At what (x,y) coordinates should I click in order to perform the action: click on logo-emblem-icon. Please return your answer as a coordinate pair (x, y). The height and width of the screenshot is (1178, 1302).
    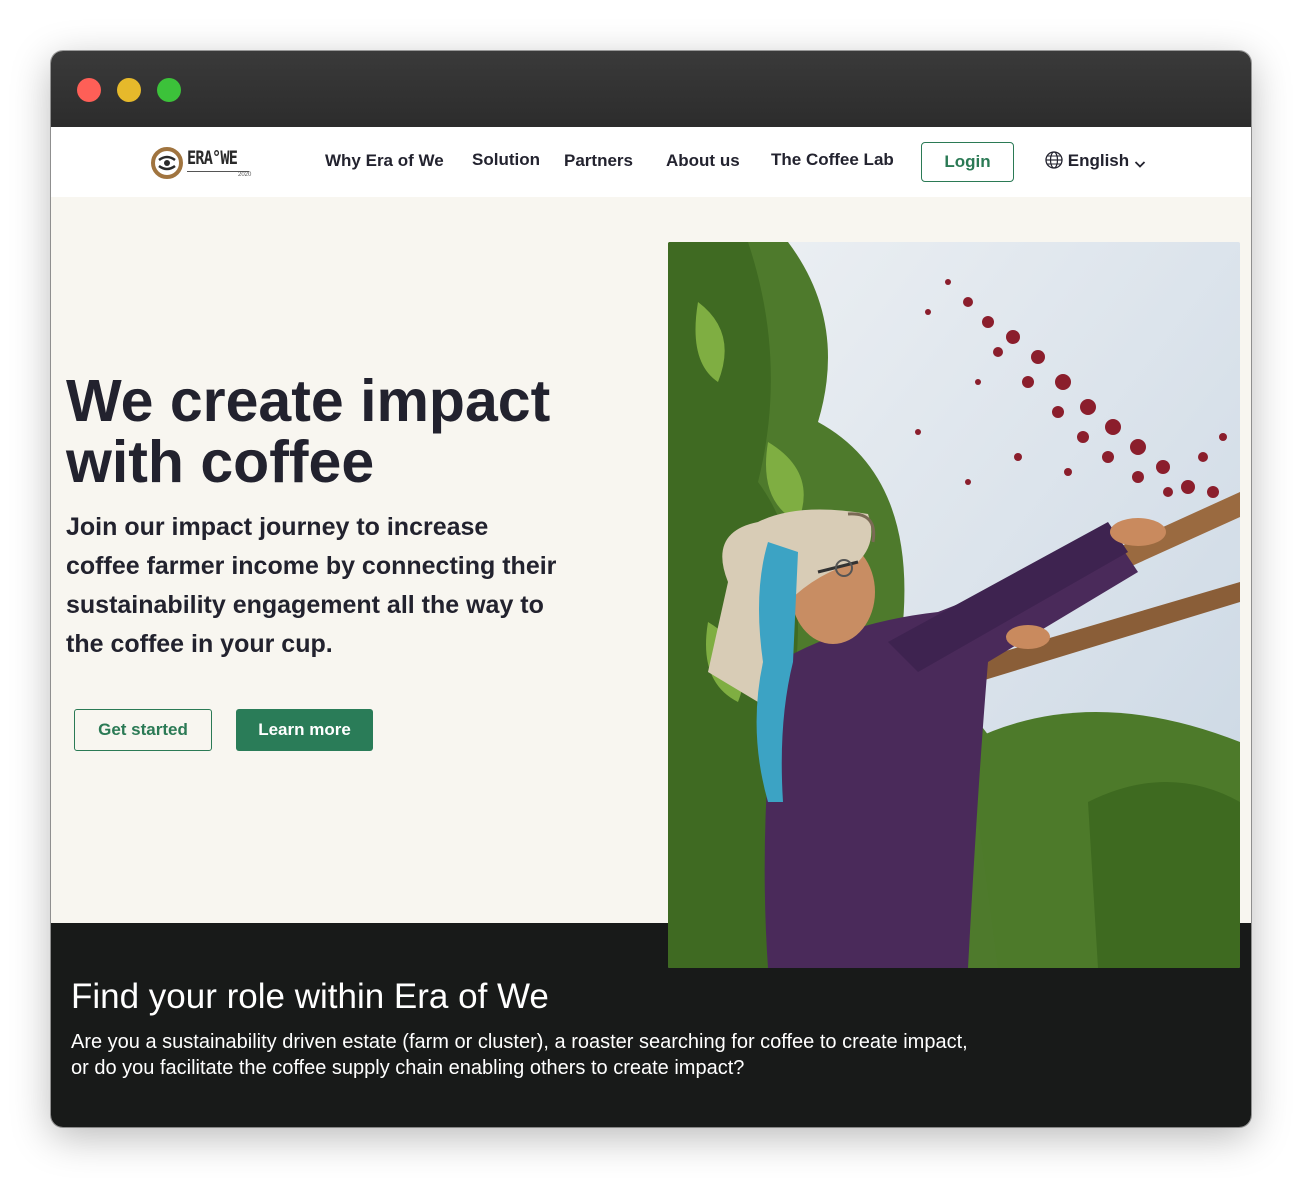
    Looking at the image, I should click on (167, 163).